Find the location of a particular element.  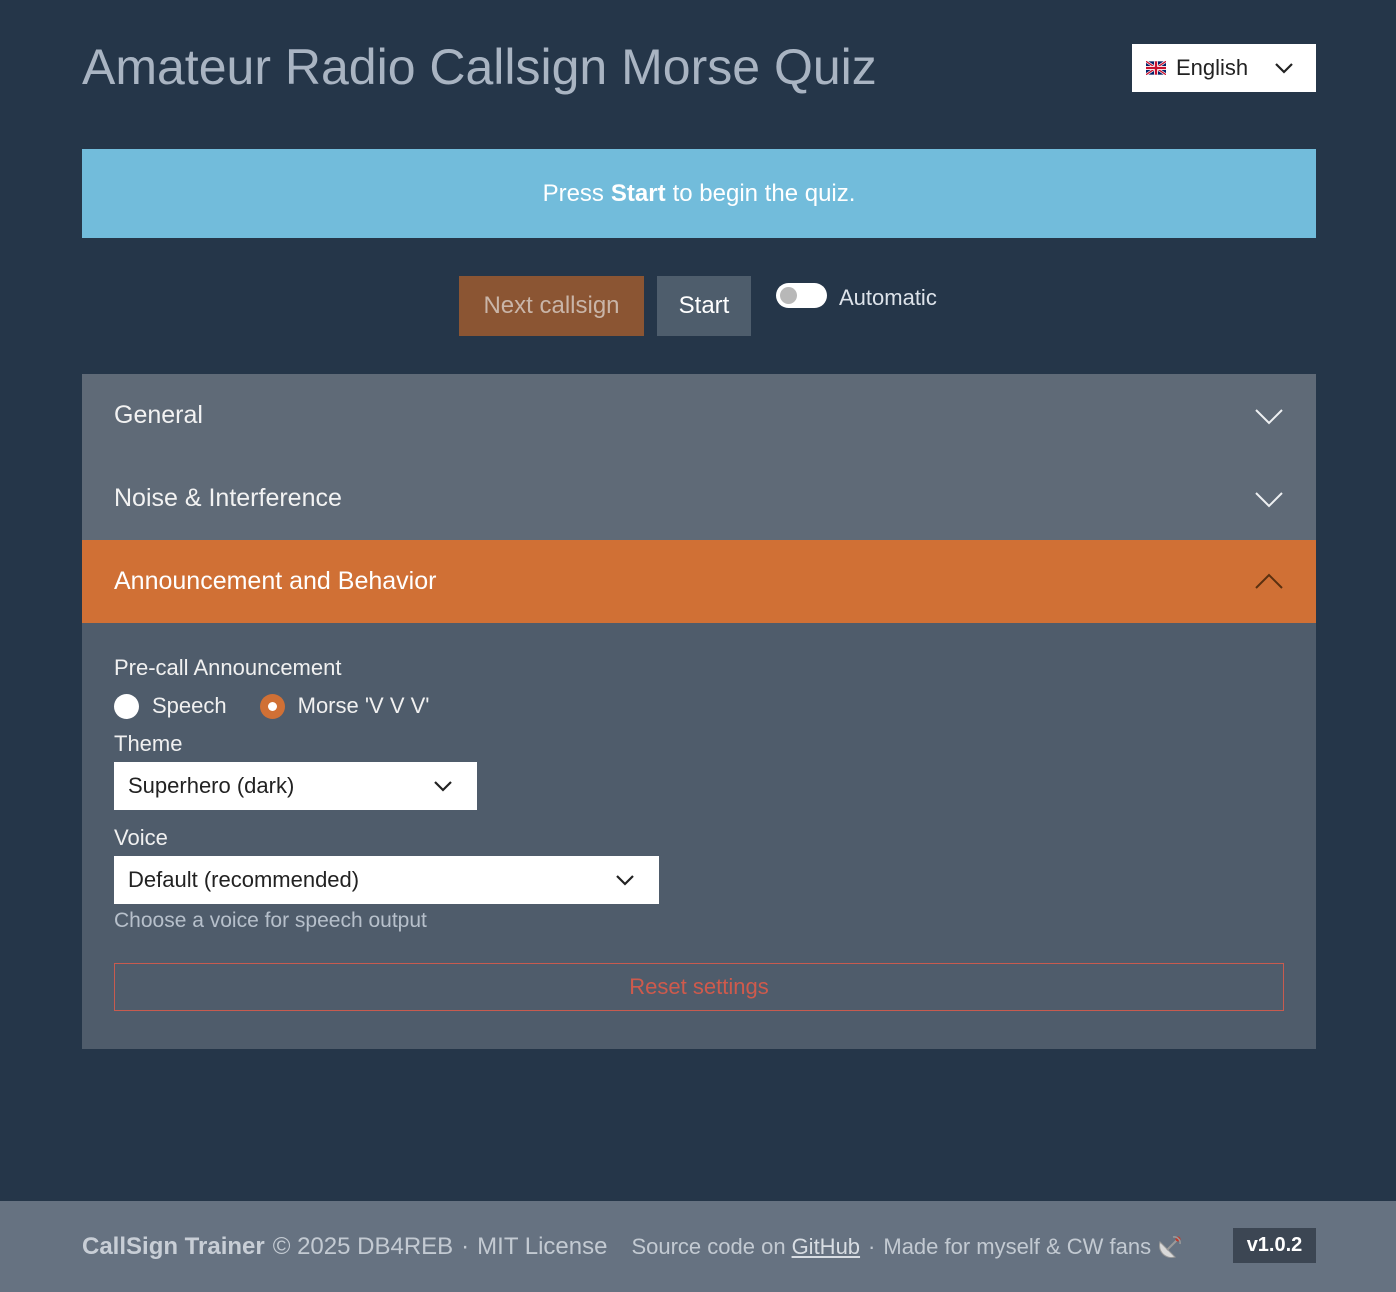

theme-select-value: Superhero (dark) is located at coordinates (211, 785).